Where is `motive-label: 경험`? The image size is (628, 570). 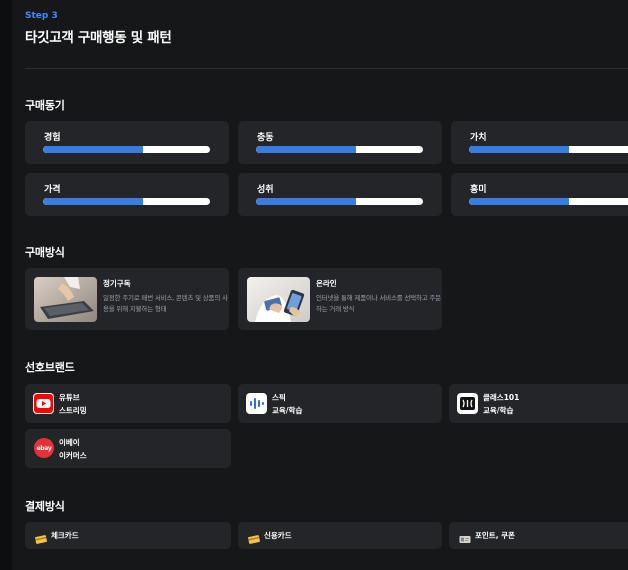
motive-label: 경험 is located at coordinates (52, 138).